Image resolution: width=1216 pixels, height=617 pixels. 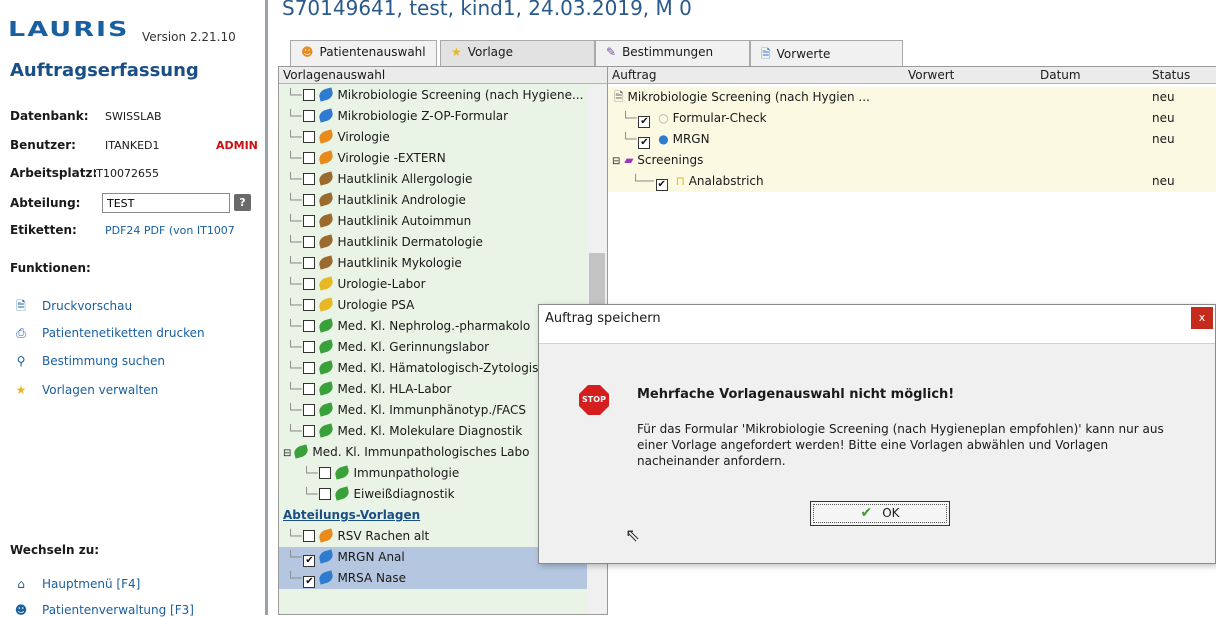 What do you see at coordinates (433, 263) in the screenshot?
I see `vorlage-item: └─ Hautklinik Mykologie` at bounding box center [433, 263].